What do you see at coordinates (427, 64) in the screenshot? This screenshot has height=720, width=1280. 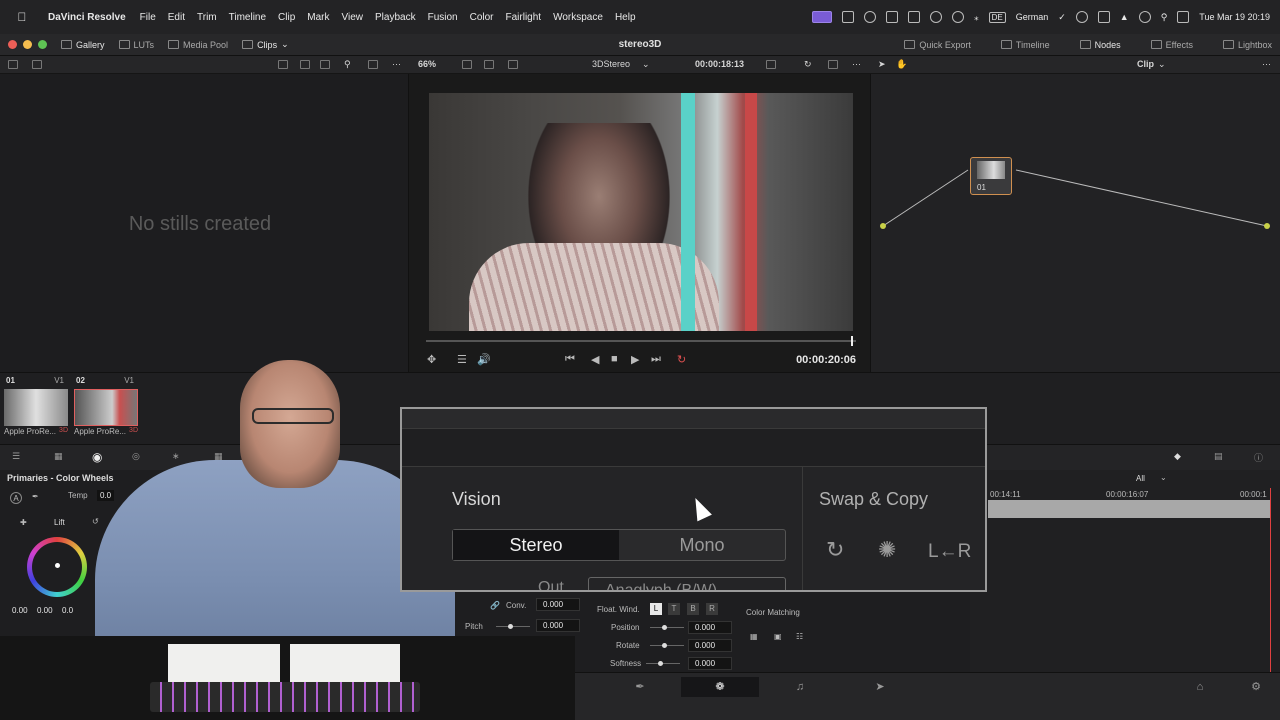 I see `viewer-zoom: 66%` at bounding box center [427, 64].